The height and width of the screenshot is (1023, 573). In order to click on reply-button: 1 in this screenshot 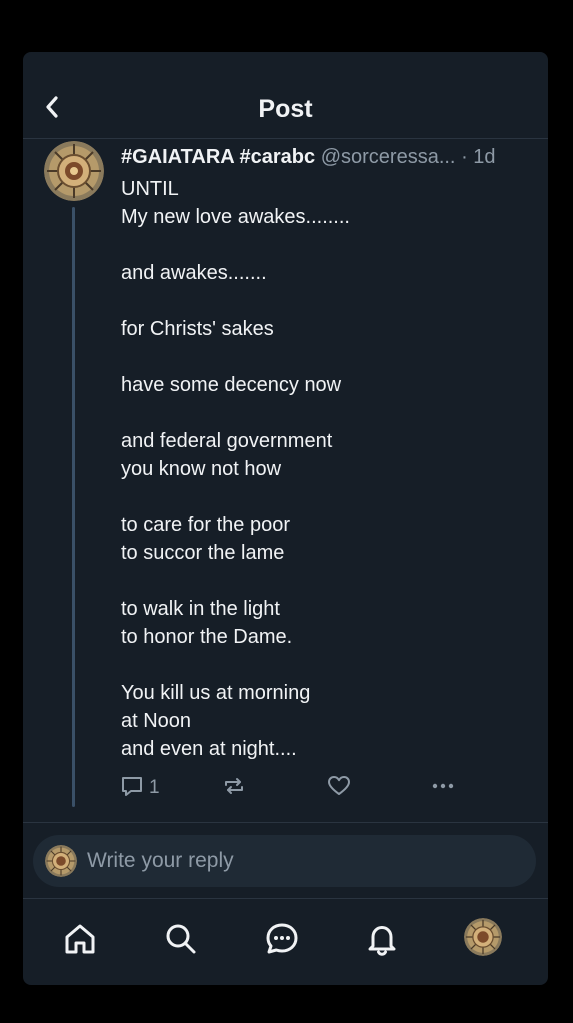, I will do `click(139, 788)`.